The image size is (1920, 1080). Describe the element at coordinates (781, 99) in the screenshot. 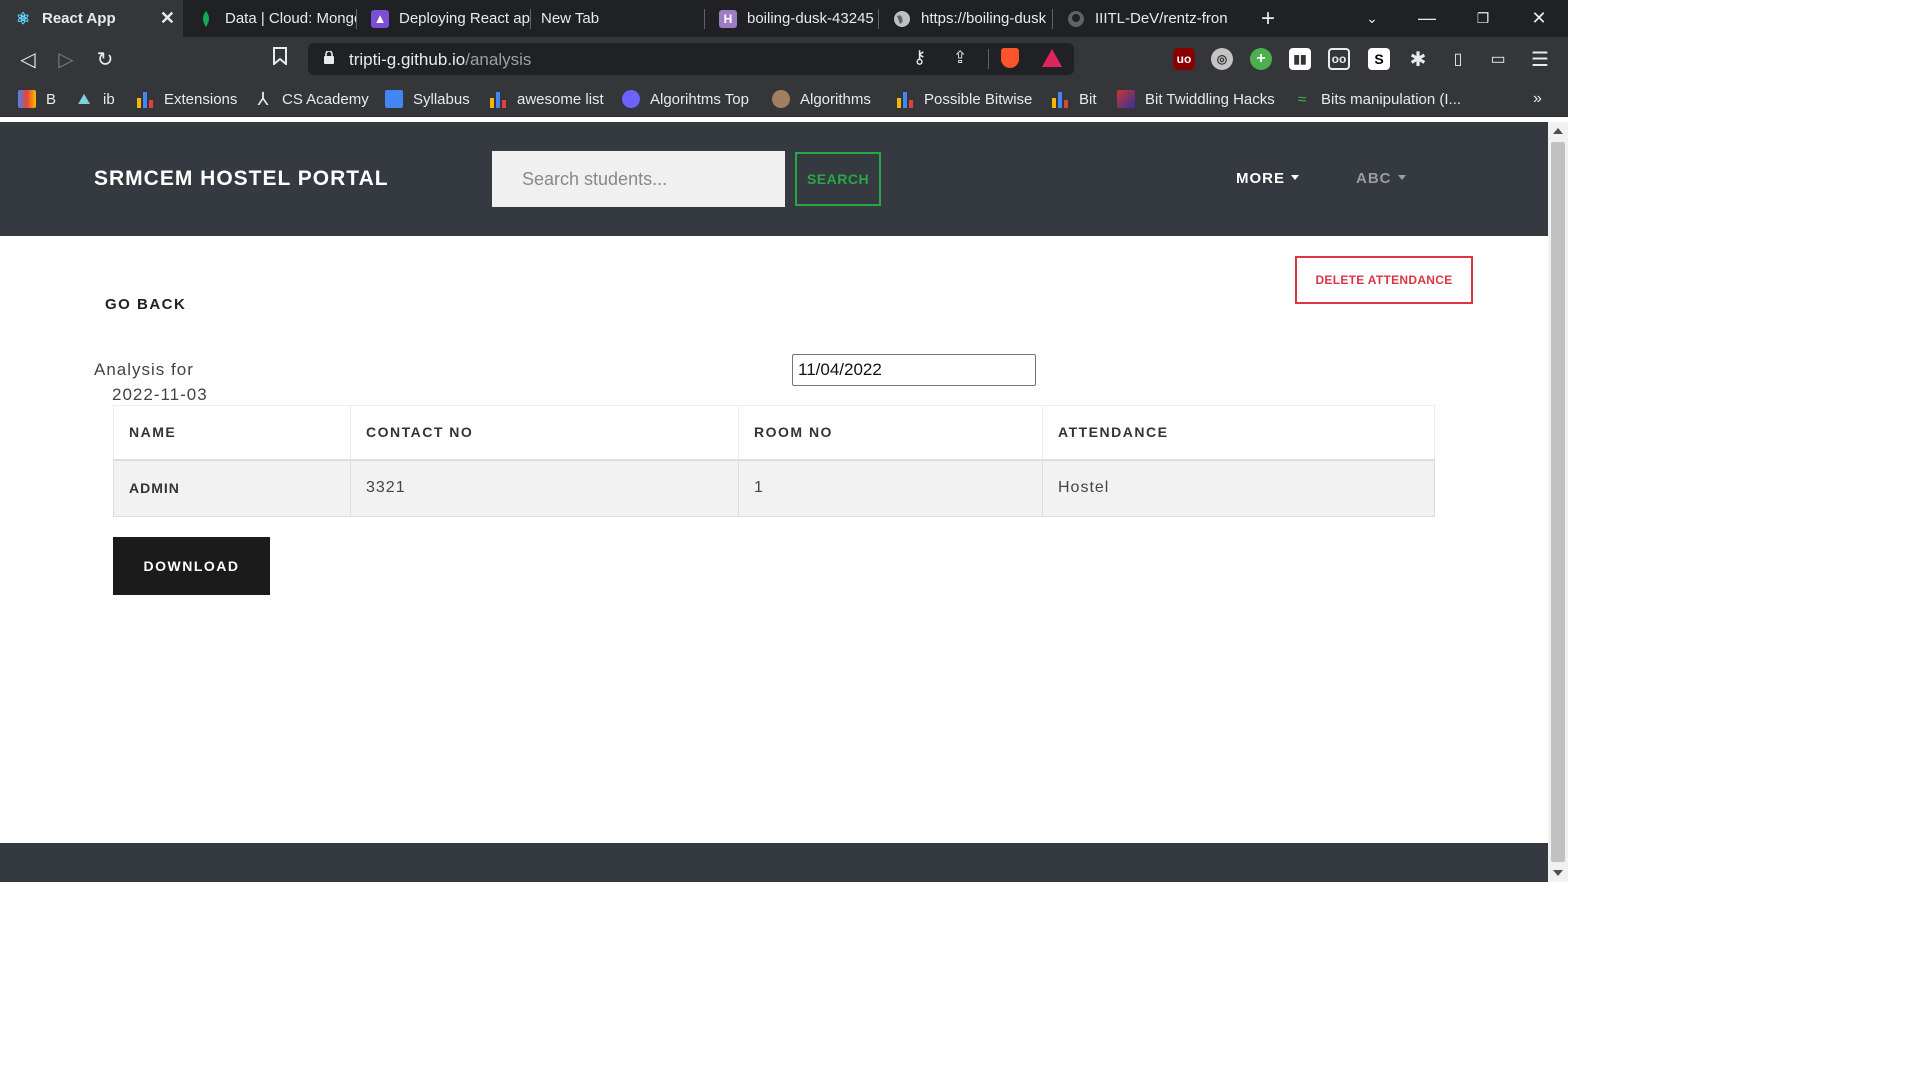

I see `avatar-icon` at that location.